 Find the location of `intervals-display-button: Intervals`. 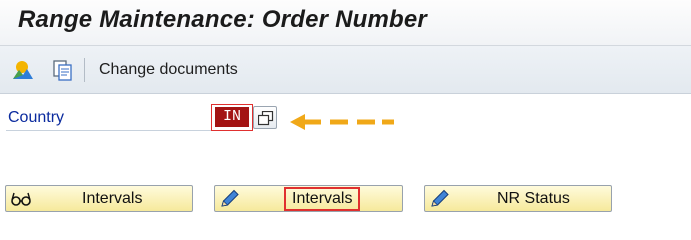

intervals-display-button: Intervals is located at coordinates (99, 198).